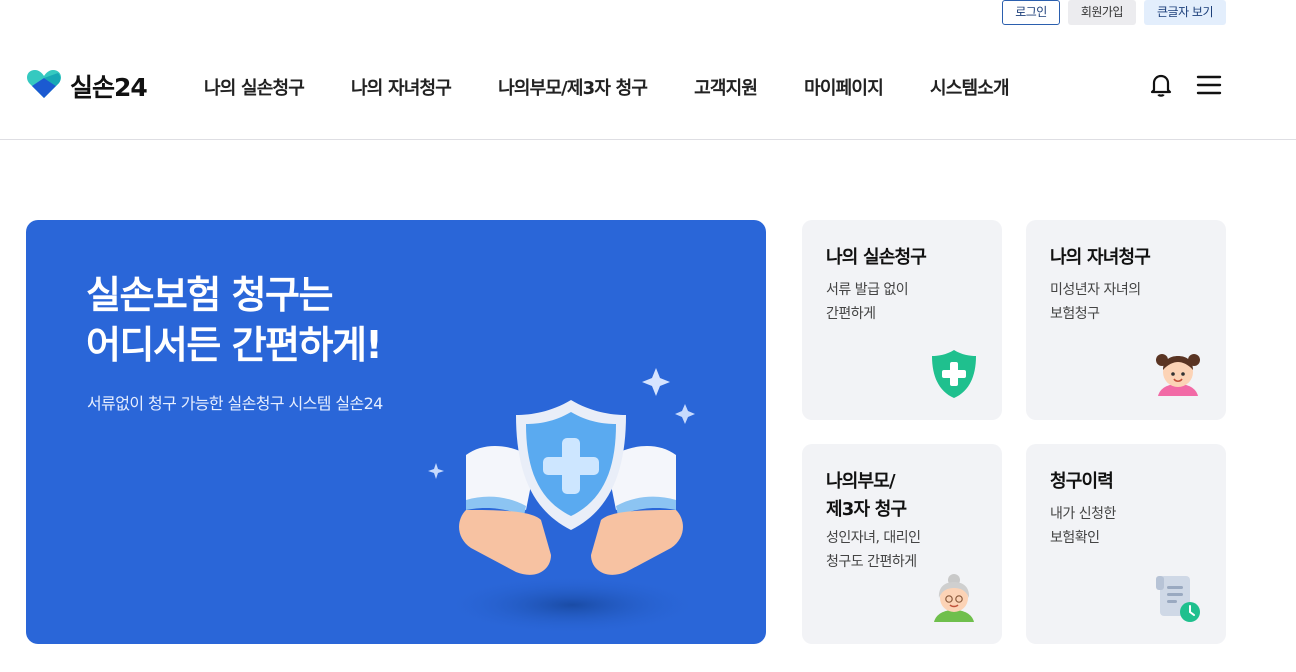 This screenshot has width=1296, height=672. What do you see at coordinates (234, 320) in the screenshot?
I see `hero-title: 실손보험 청구는 어디서든 간편하게!` at bounding box center [234, 320].